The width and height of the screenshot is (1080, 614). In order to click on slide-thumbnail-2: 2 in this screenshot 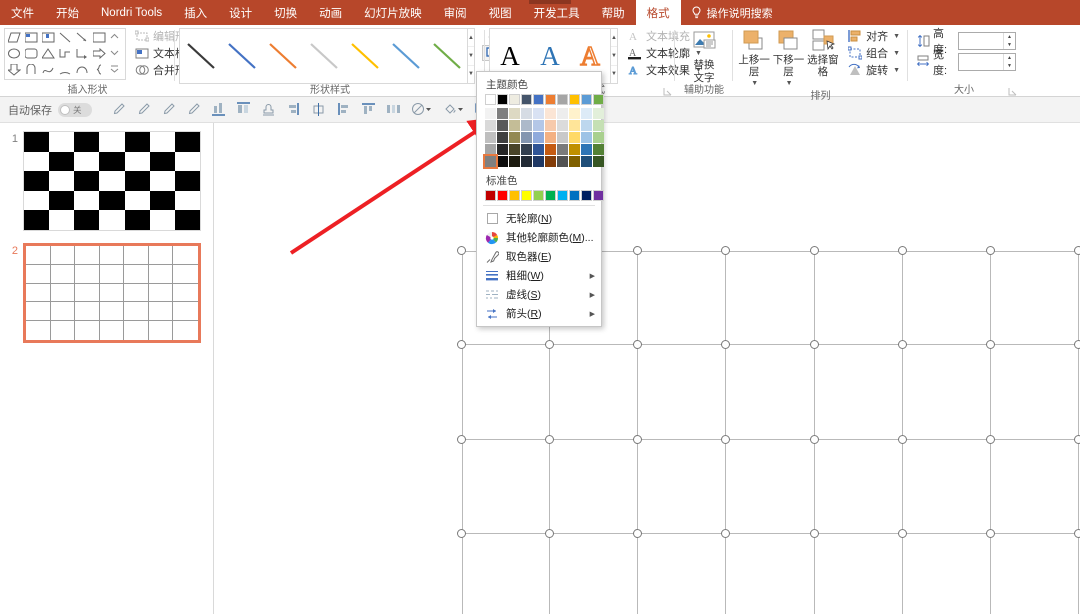, I will do `click(106, 293)`.